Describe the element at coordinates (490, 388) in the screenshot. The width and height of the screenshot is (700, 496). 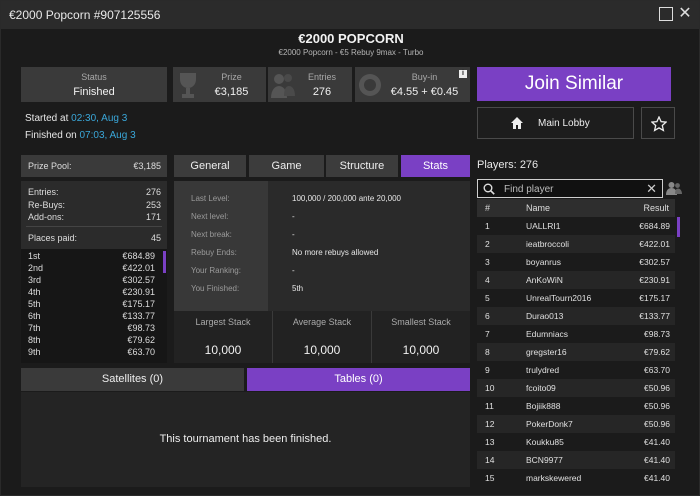
I see `player-rank: 10` at that location.